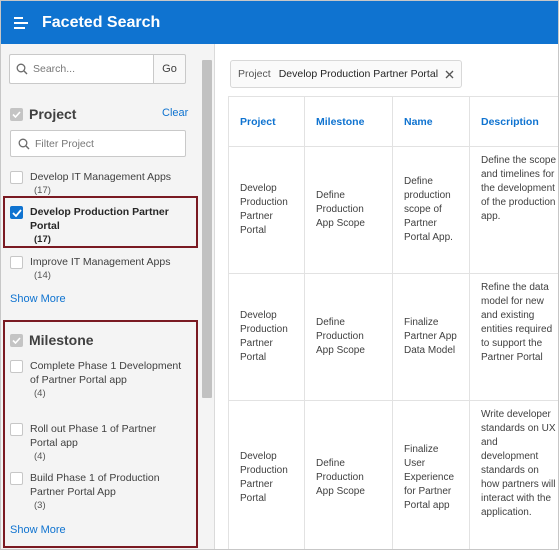  I want to click on hamburger-menu-icon, so click(21, 22).